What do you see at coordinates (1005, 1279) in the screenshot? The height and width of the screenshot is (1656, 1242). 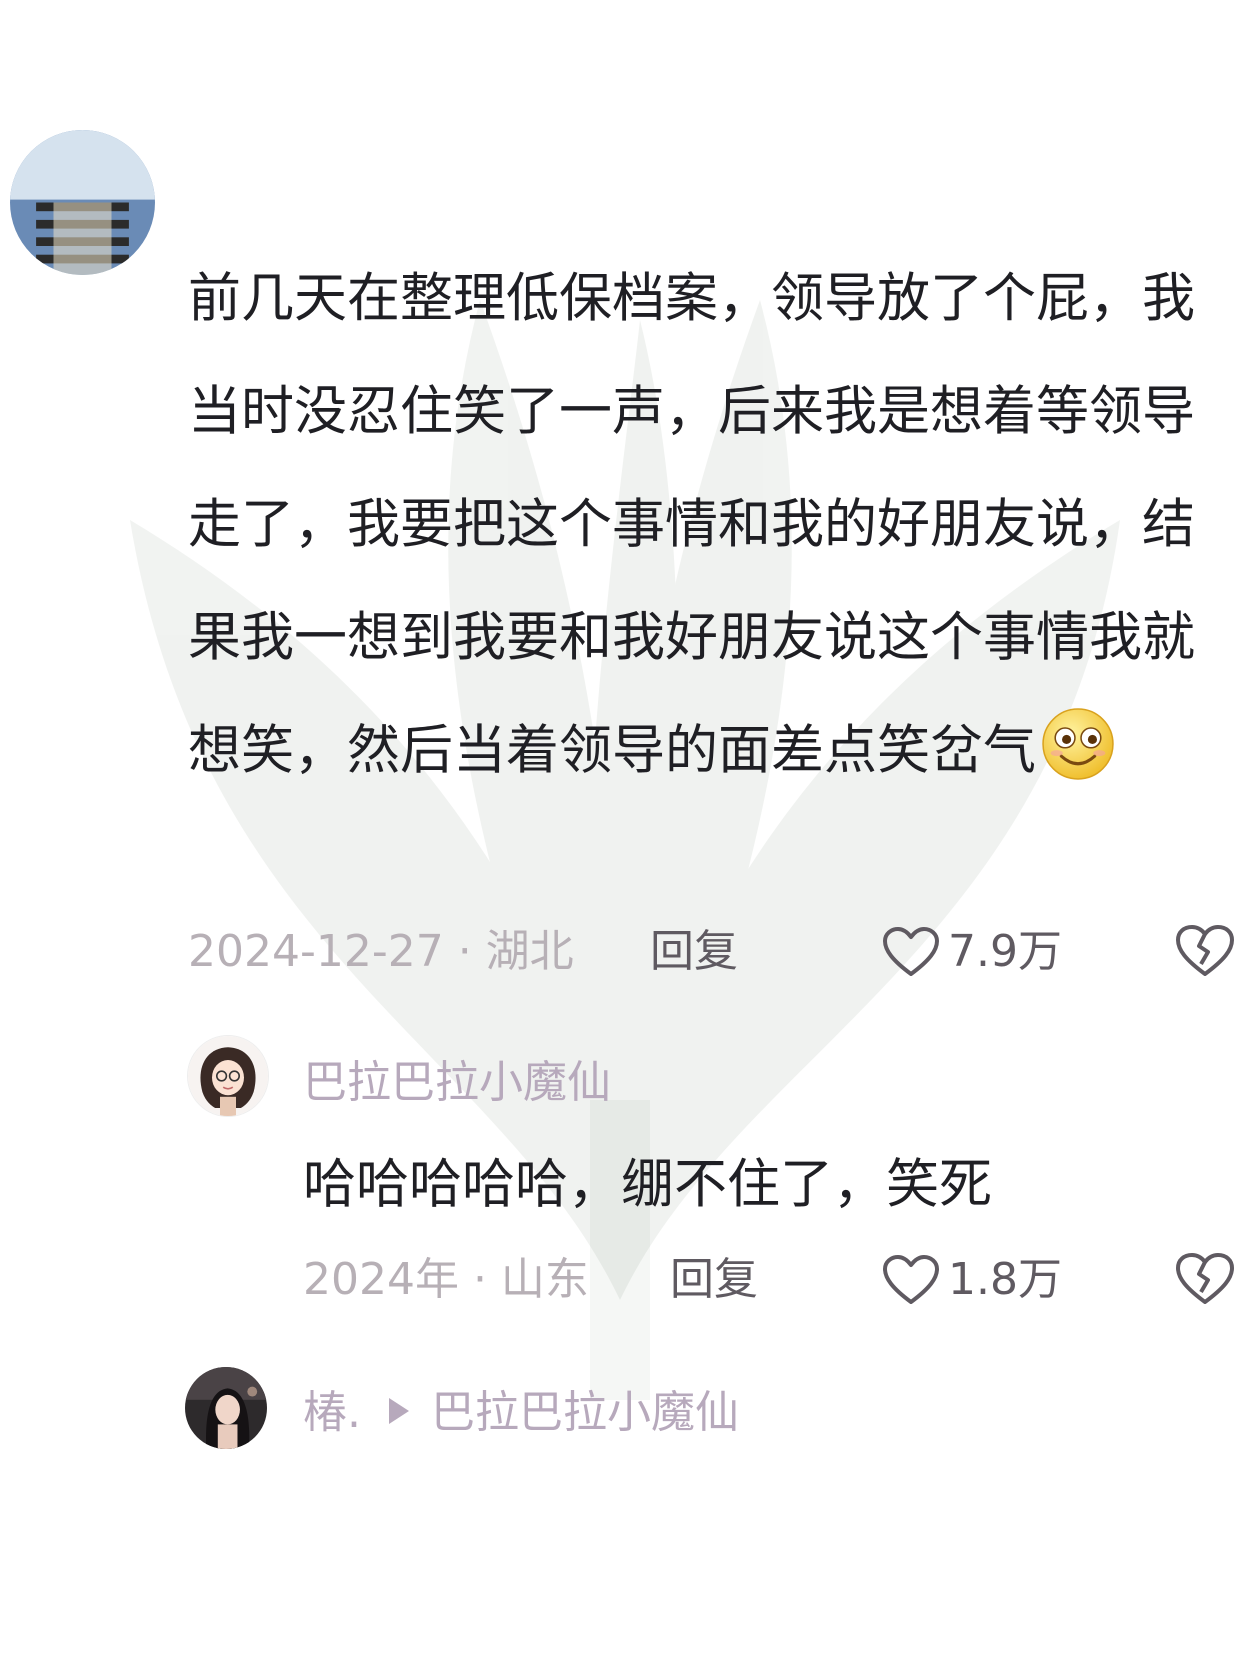 I see `reply-like-count: 1.8万` at bounding box center [1005, 1279].